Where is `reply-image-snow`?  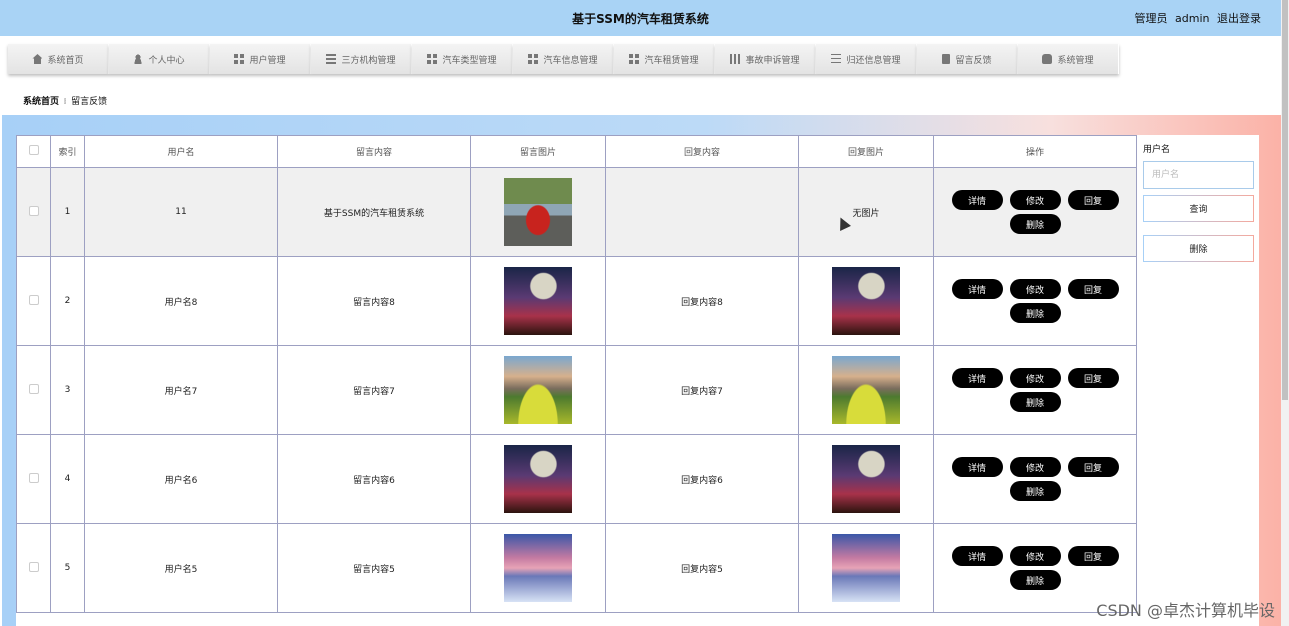
reply-image-snow is located at coordinates (866, 568).